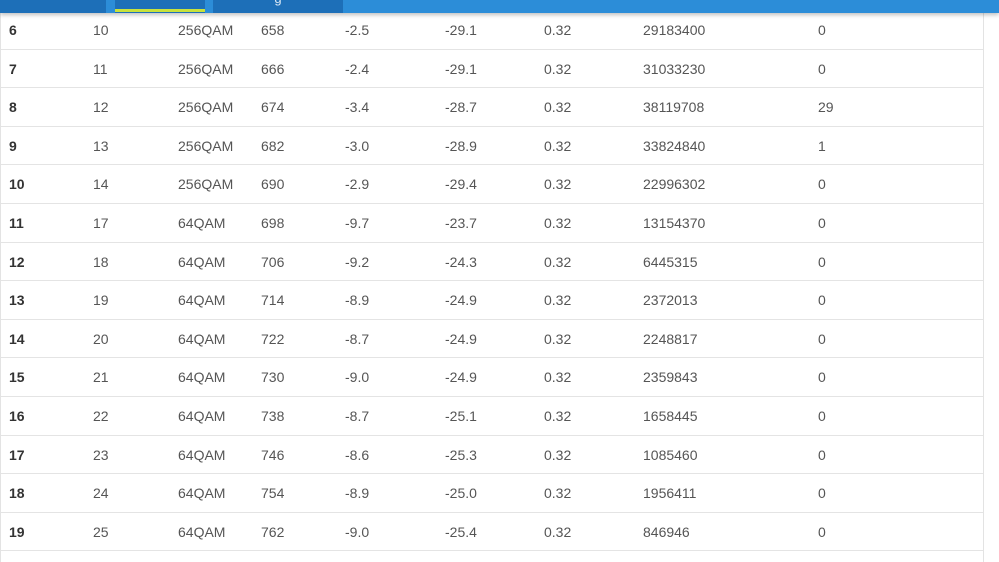 The width and height of the screenshot is (999, 562). What do you see at coordinates (670, 454) in the screenshot?
I see `codewords-cell: 1085460` at bounding box center [670, 454].